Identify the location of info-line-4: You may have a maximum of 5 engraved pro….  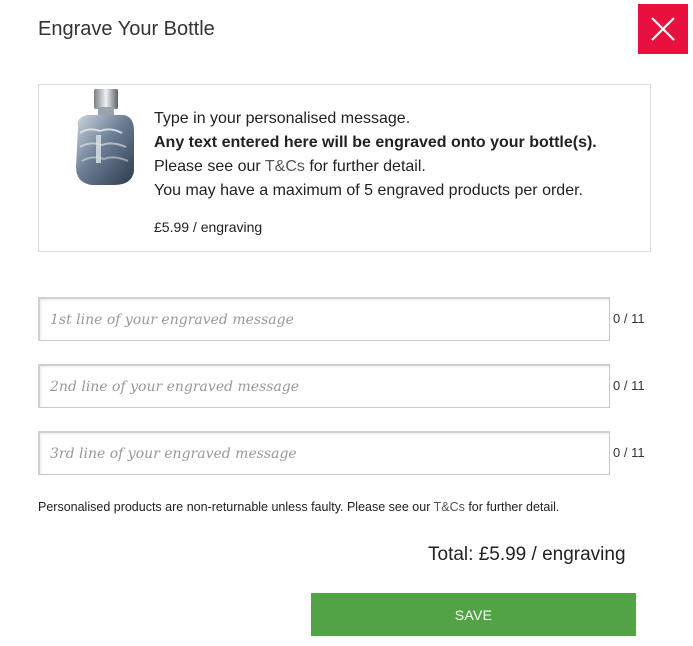
(368, 190).